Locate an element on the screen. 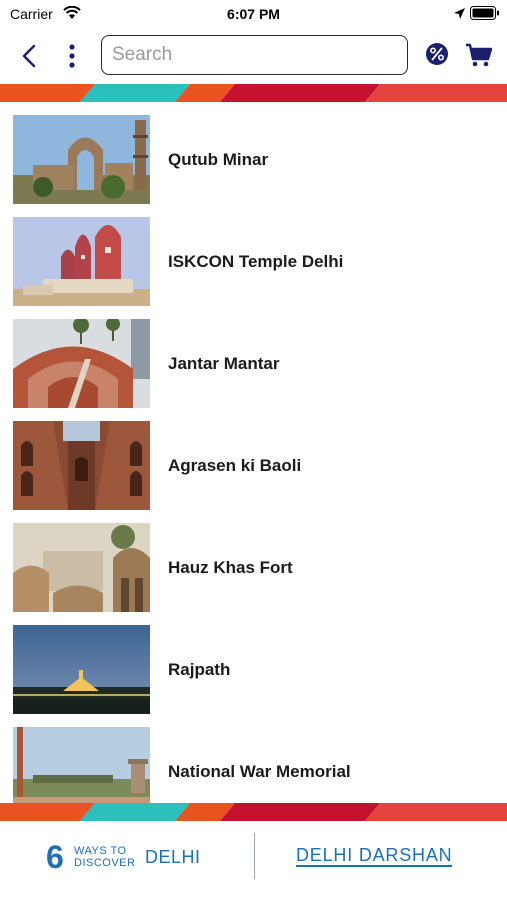  cart-icon is located at coordinates (479, 55).